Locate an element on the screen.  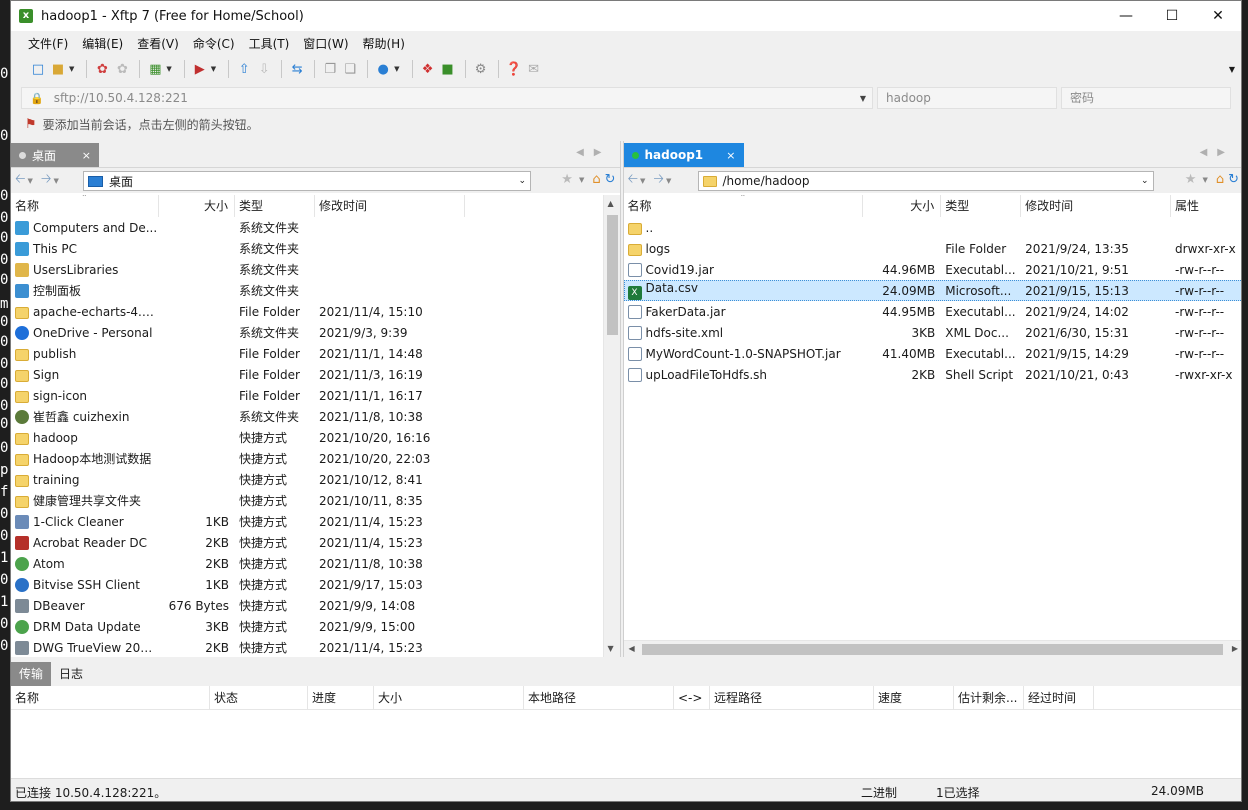
paste-icon: ❑ is located at coordinates (350, 69).